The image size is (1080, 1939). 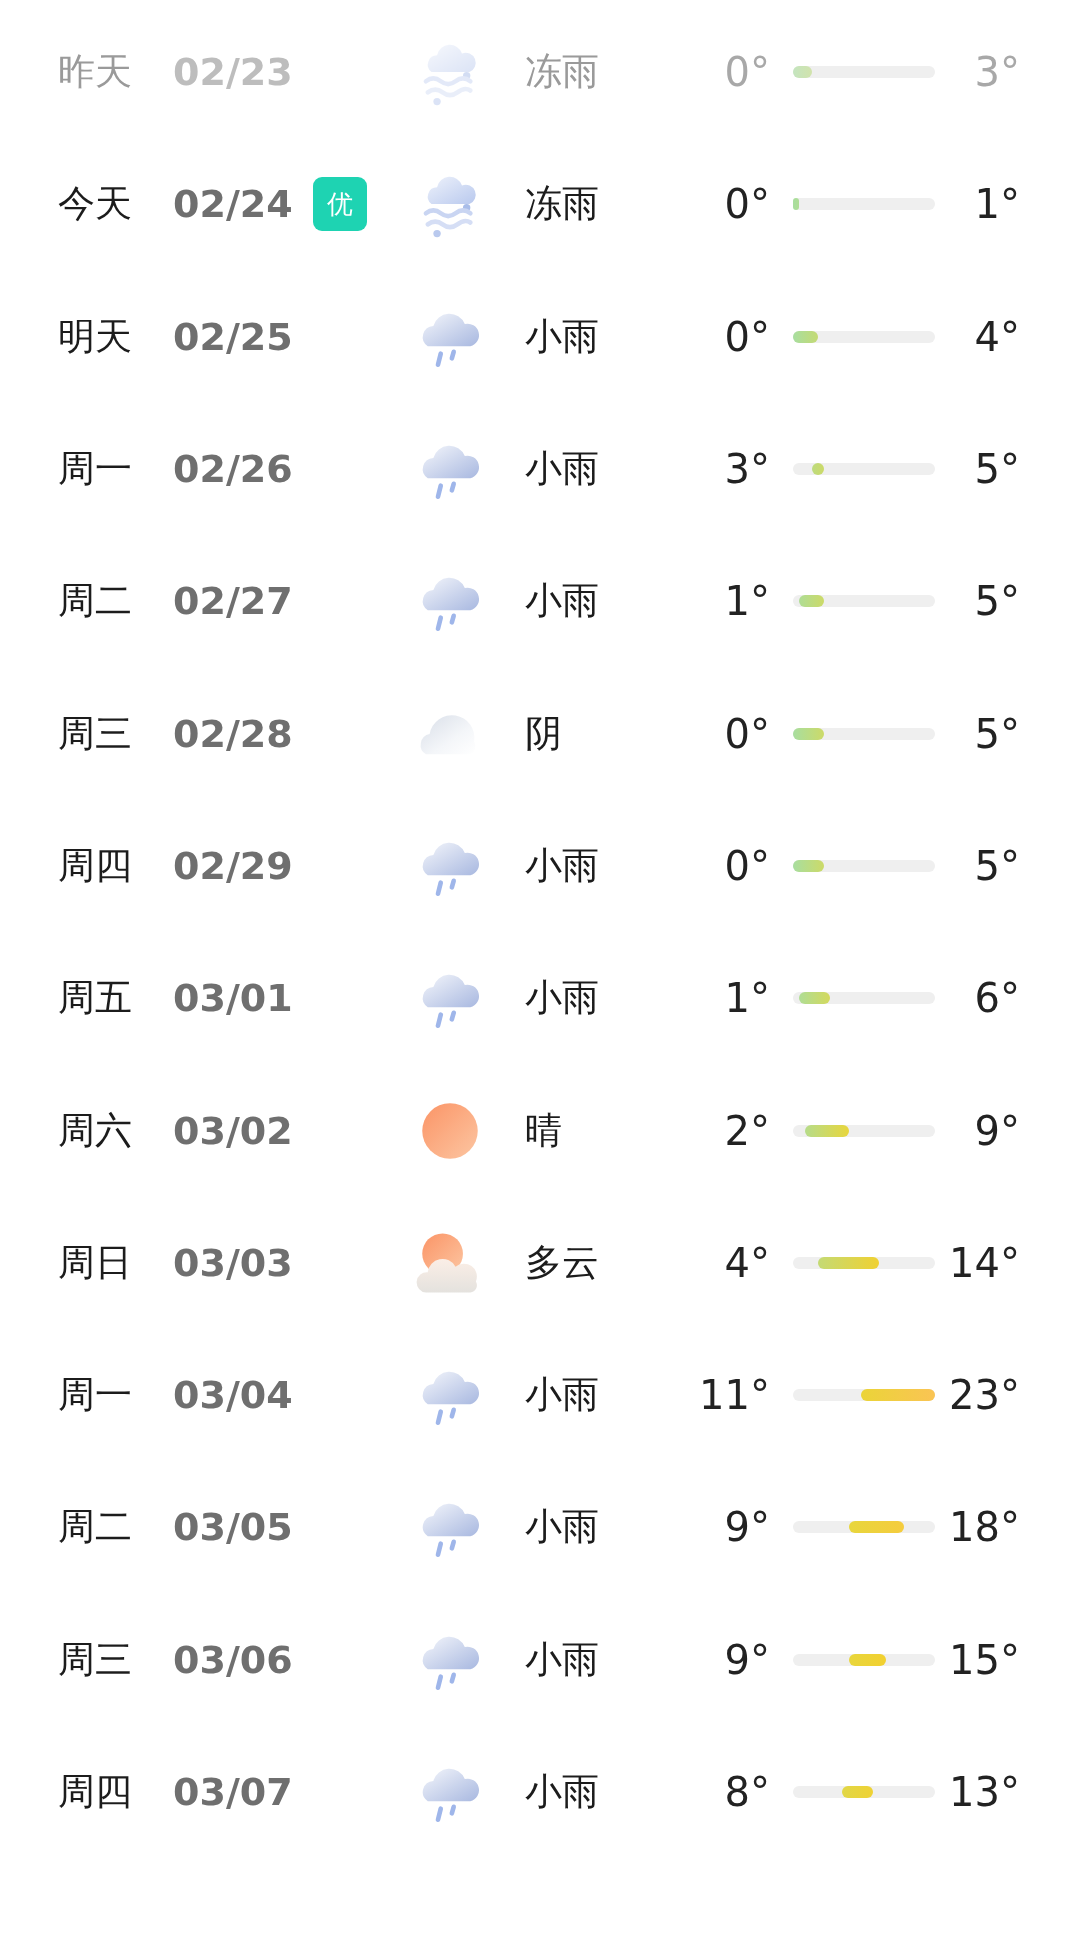 I want to click on low-temperature: 8°, so click(x=747, y=1792).